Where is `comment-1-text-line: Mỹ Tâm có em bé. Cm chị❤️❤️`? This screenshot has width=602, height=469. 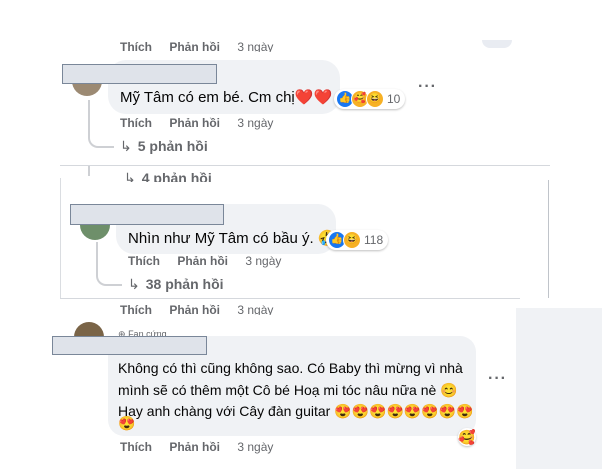
comment-1-text-line: Mỹ Tâm có em bé. Cm chị❤️❤️ is located at coordinates (226, 98).